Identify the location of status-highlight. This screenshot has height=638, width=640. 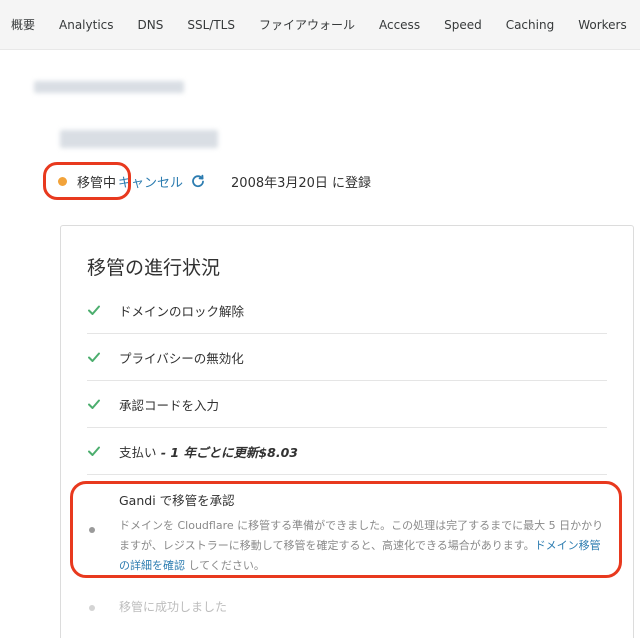
(87, 181).